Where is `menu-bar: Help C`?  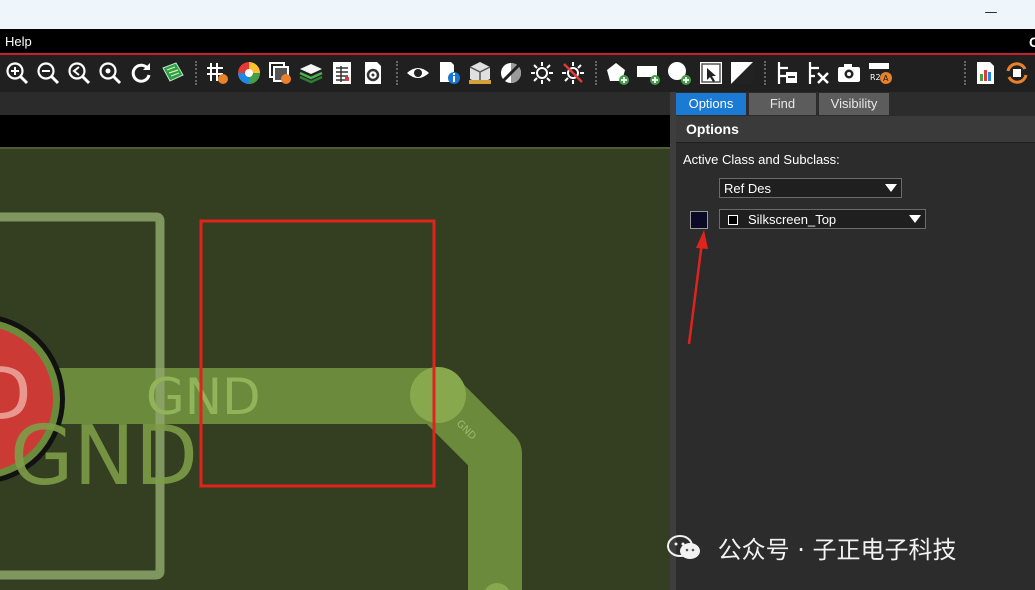
menu-bar: Help C is located at coordinates (517, 42).